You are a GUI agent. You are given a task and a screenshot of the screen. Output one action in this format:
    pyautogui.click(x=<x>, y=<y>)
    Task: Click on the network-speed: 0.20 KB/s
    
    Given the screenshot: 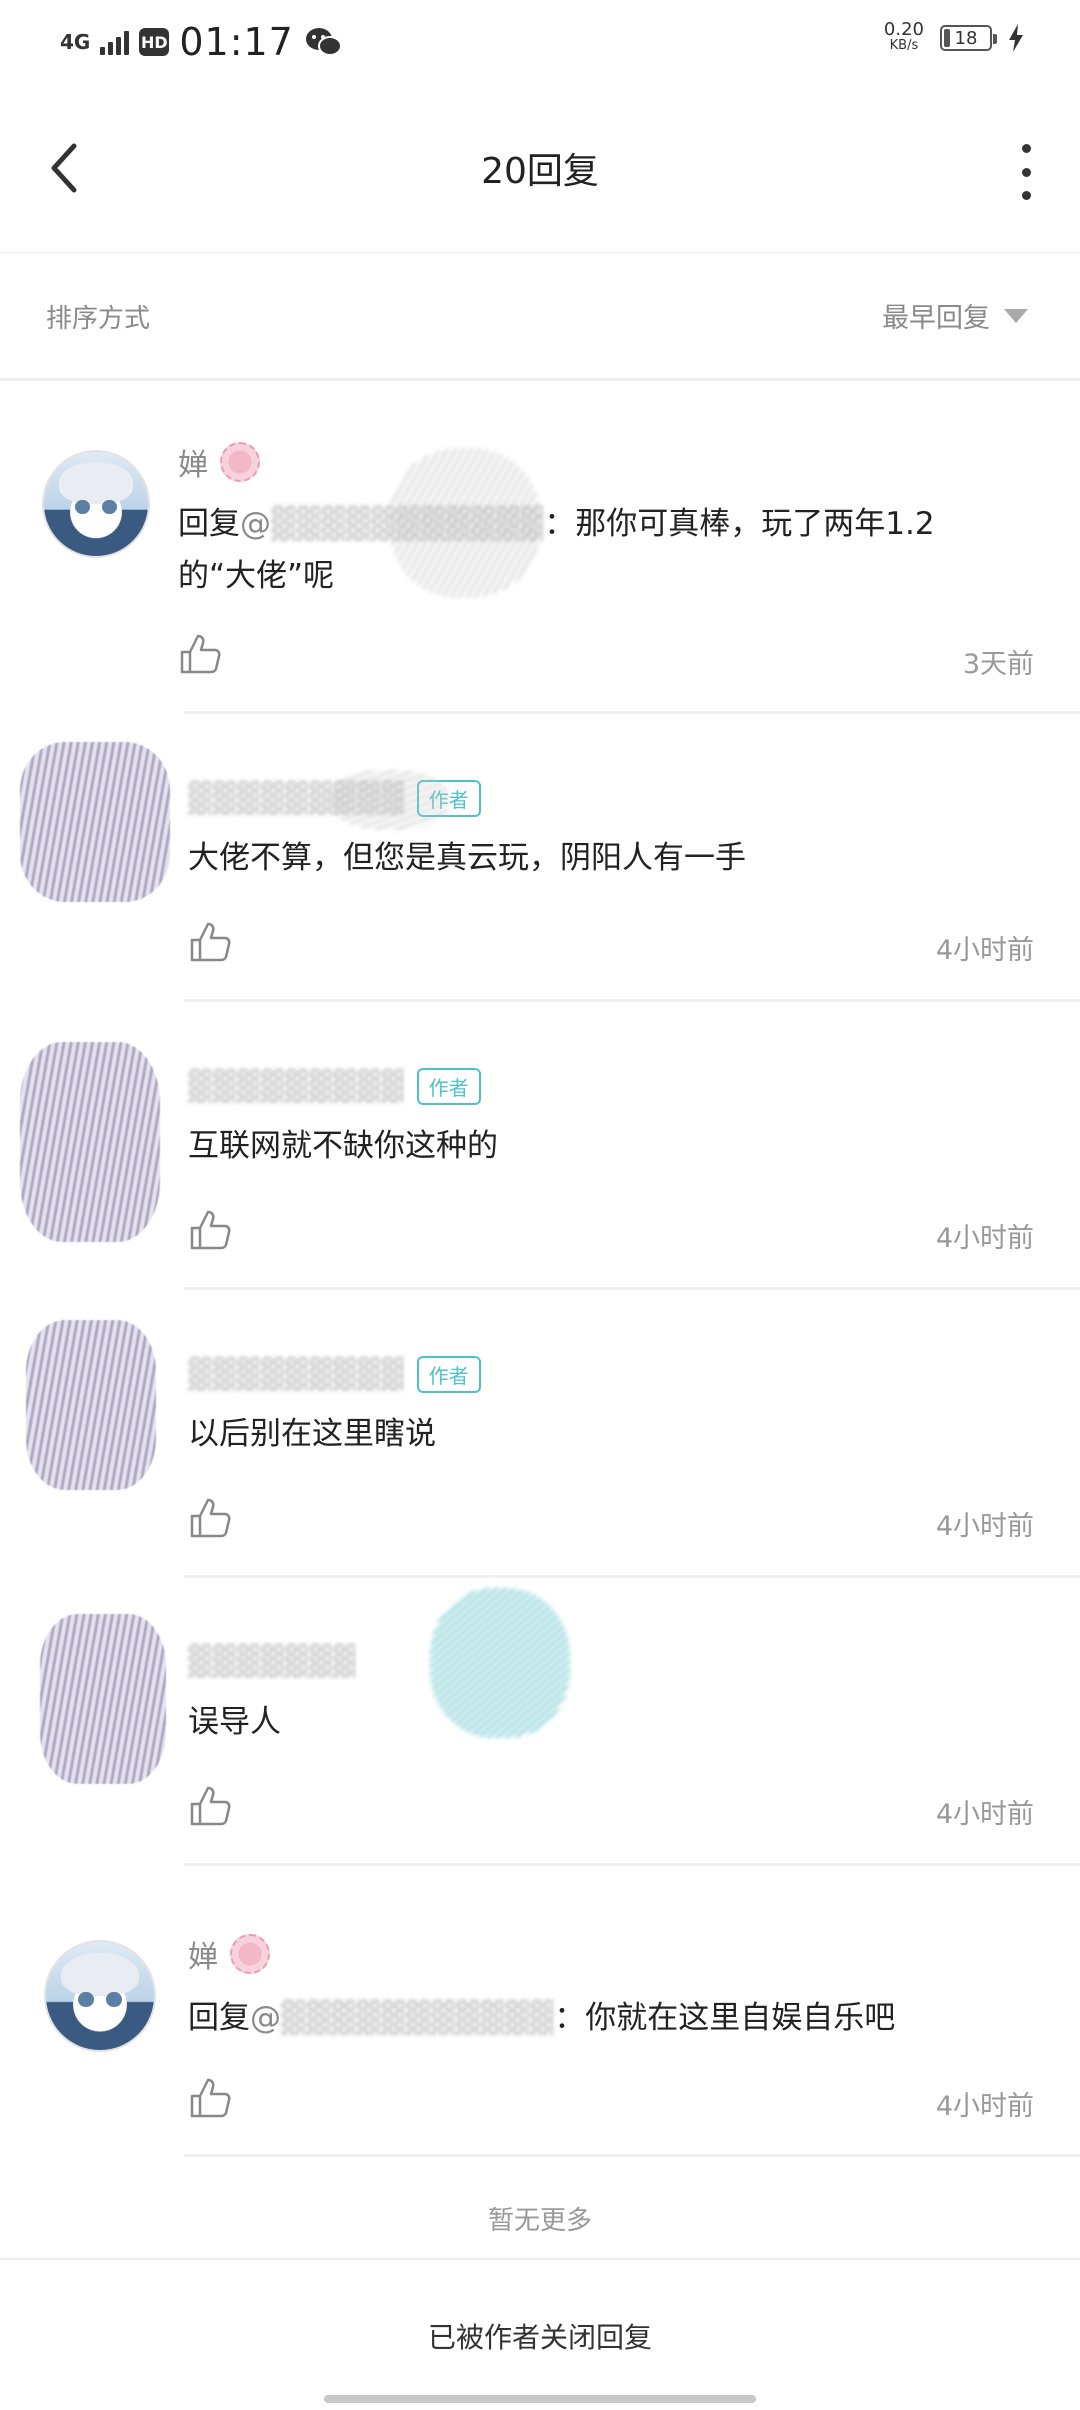 What is the action you would take?
    pyautogui.click(x=903, y=36)
    